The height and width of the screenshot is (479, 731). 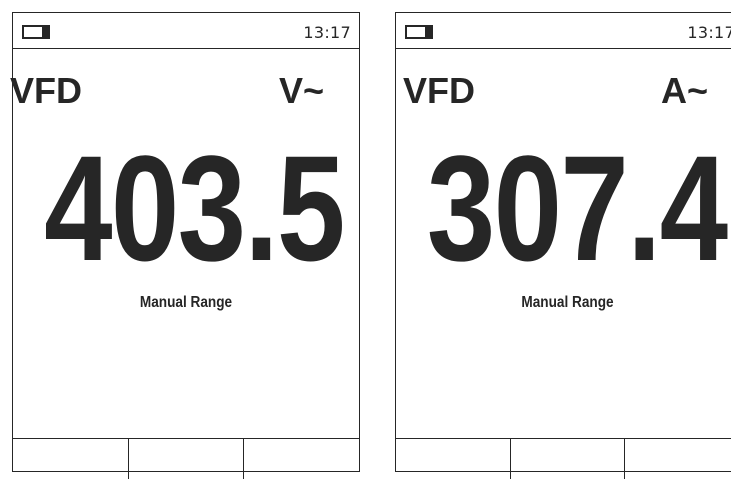 What do you see at coordinates (577, 208) in the screenshot?
I see `reading-value: 307.4` at bounding box center [577, 208].